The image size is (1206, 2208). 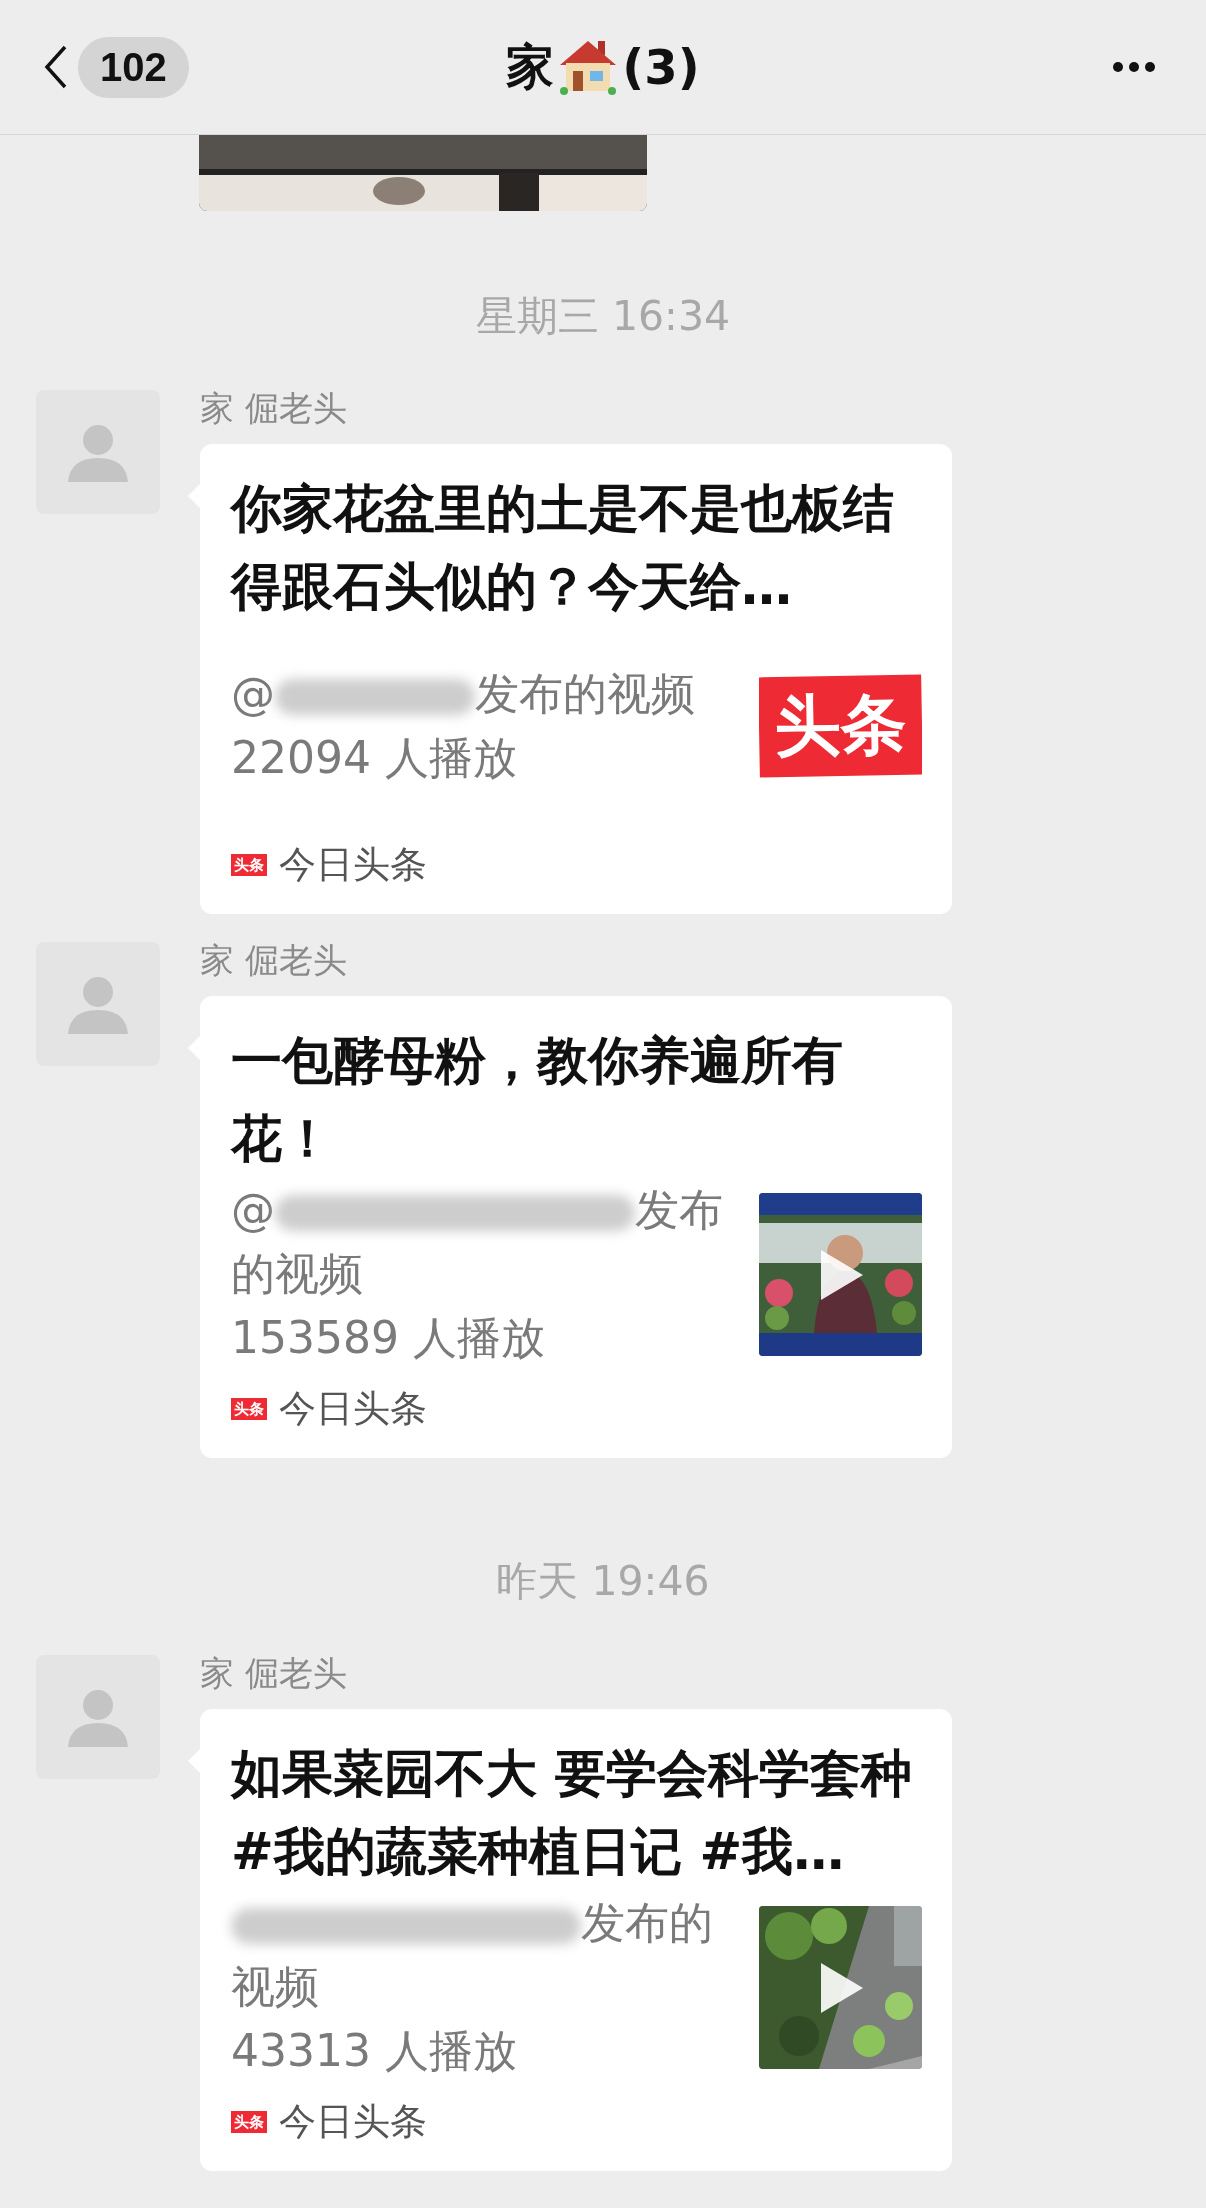 What do you see at coordinates (530, 66) in the screenshot?
I see `chat-title: 家` at bounding box center [530, 66].